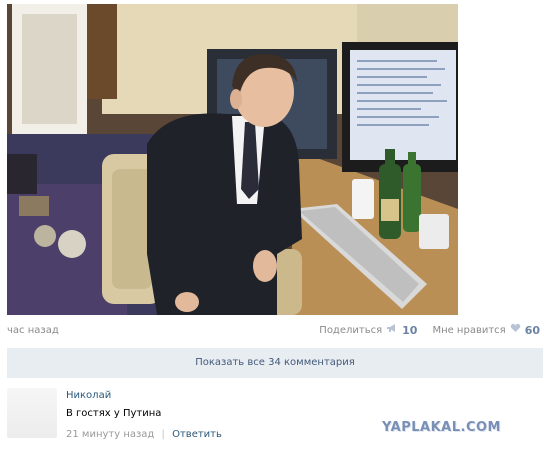 The image size is (544, 458). I want to click on heart-icon, so click(515, 331).